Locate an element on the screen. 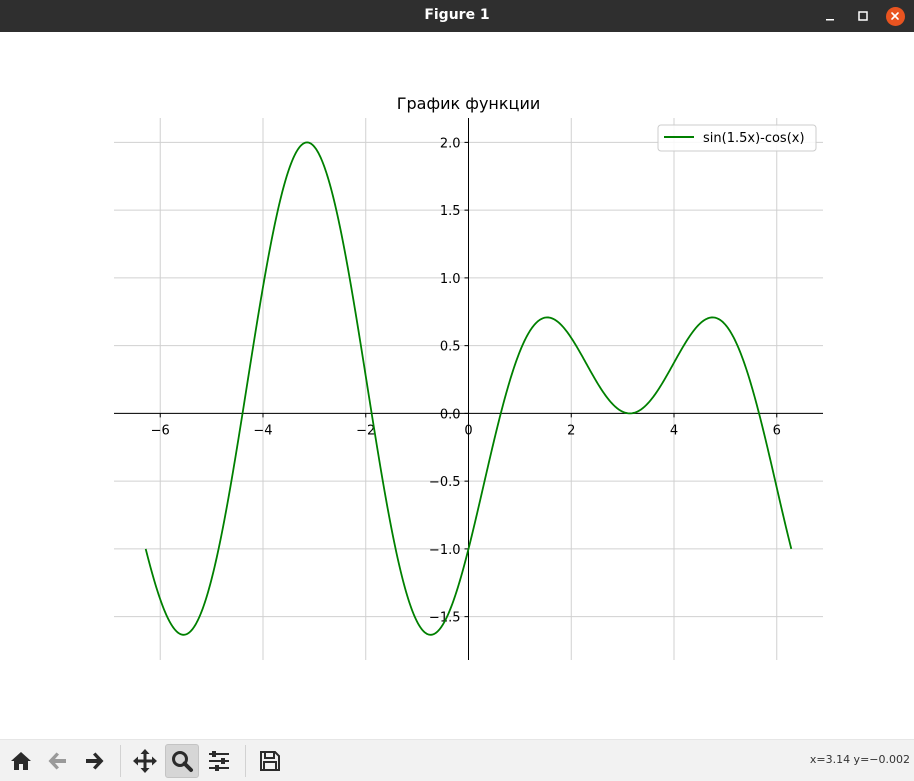  maximize-icon is located at coordinates (863, 16).